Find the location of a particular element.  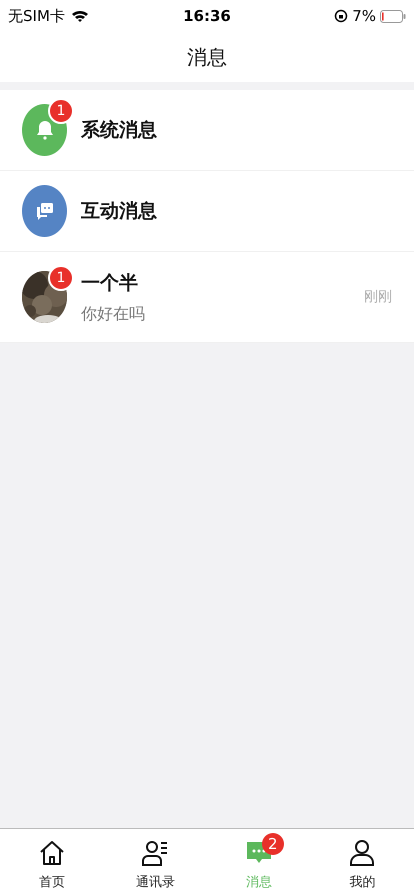

contacts-icon is located at coordinates (155, 853).